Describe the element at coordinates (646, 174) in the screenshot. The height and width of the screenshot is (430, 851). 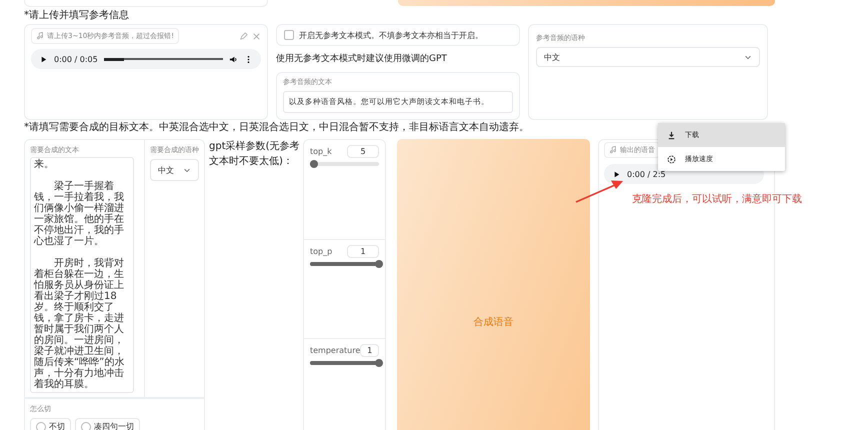
I see `audio-time: 0:00 / 2:5` at that location.